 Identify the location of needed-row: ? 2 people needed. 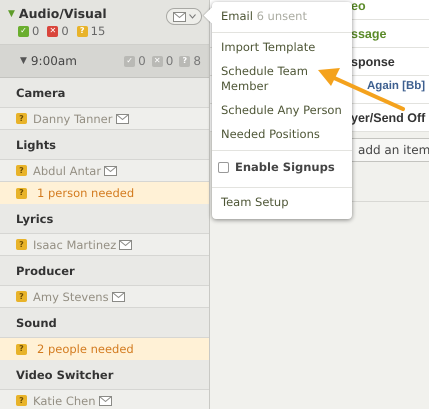
(104, 349).